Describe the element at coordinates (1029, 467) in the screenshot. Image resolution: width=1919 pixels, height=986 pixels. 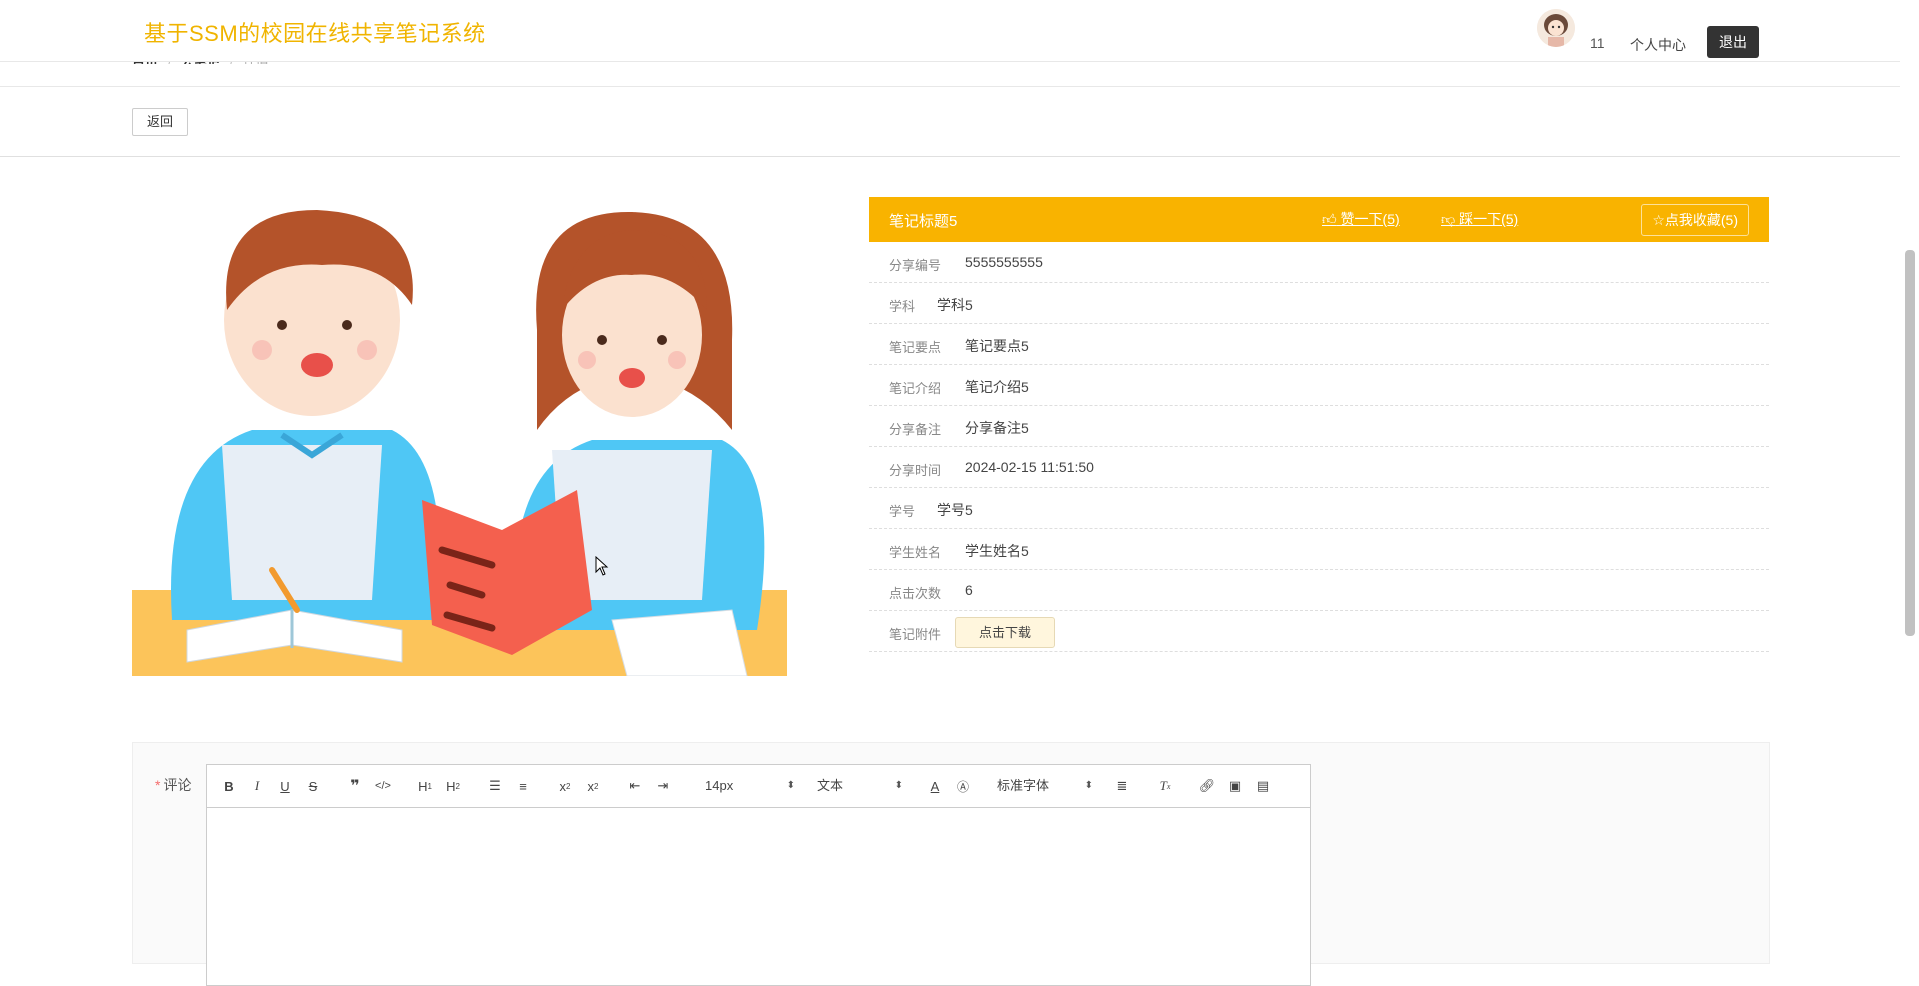
I see `field-value: 2024-02-15 11:51:50` at that location.